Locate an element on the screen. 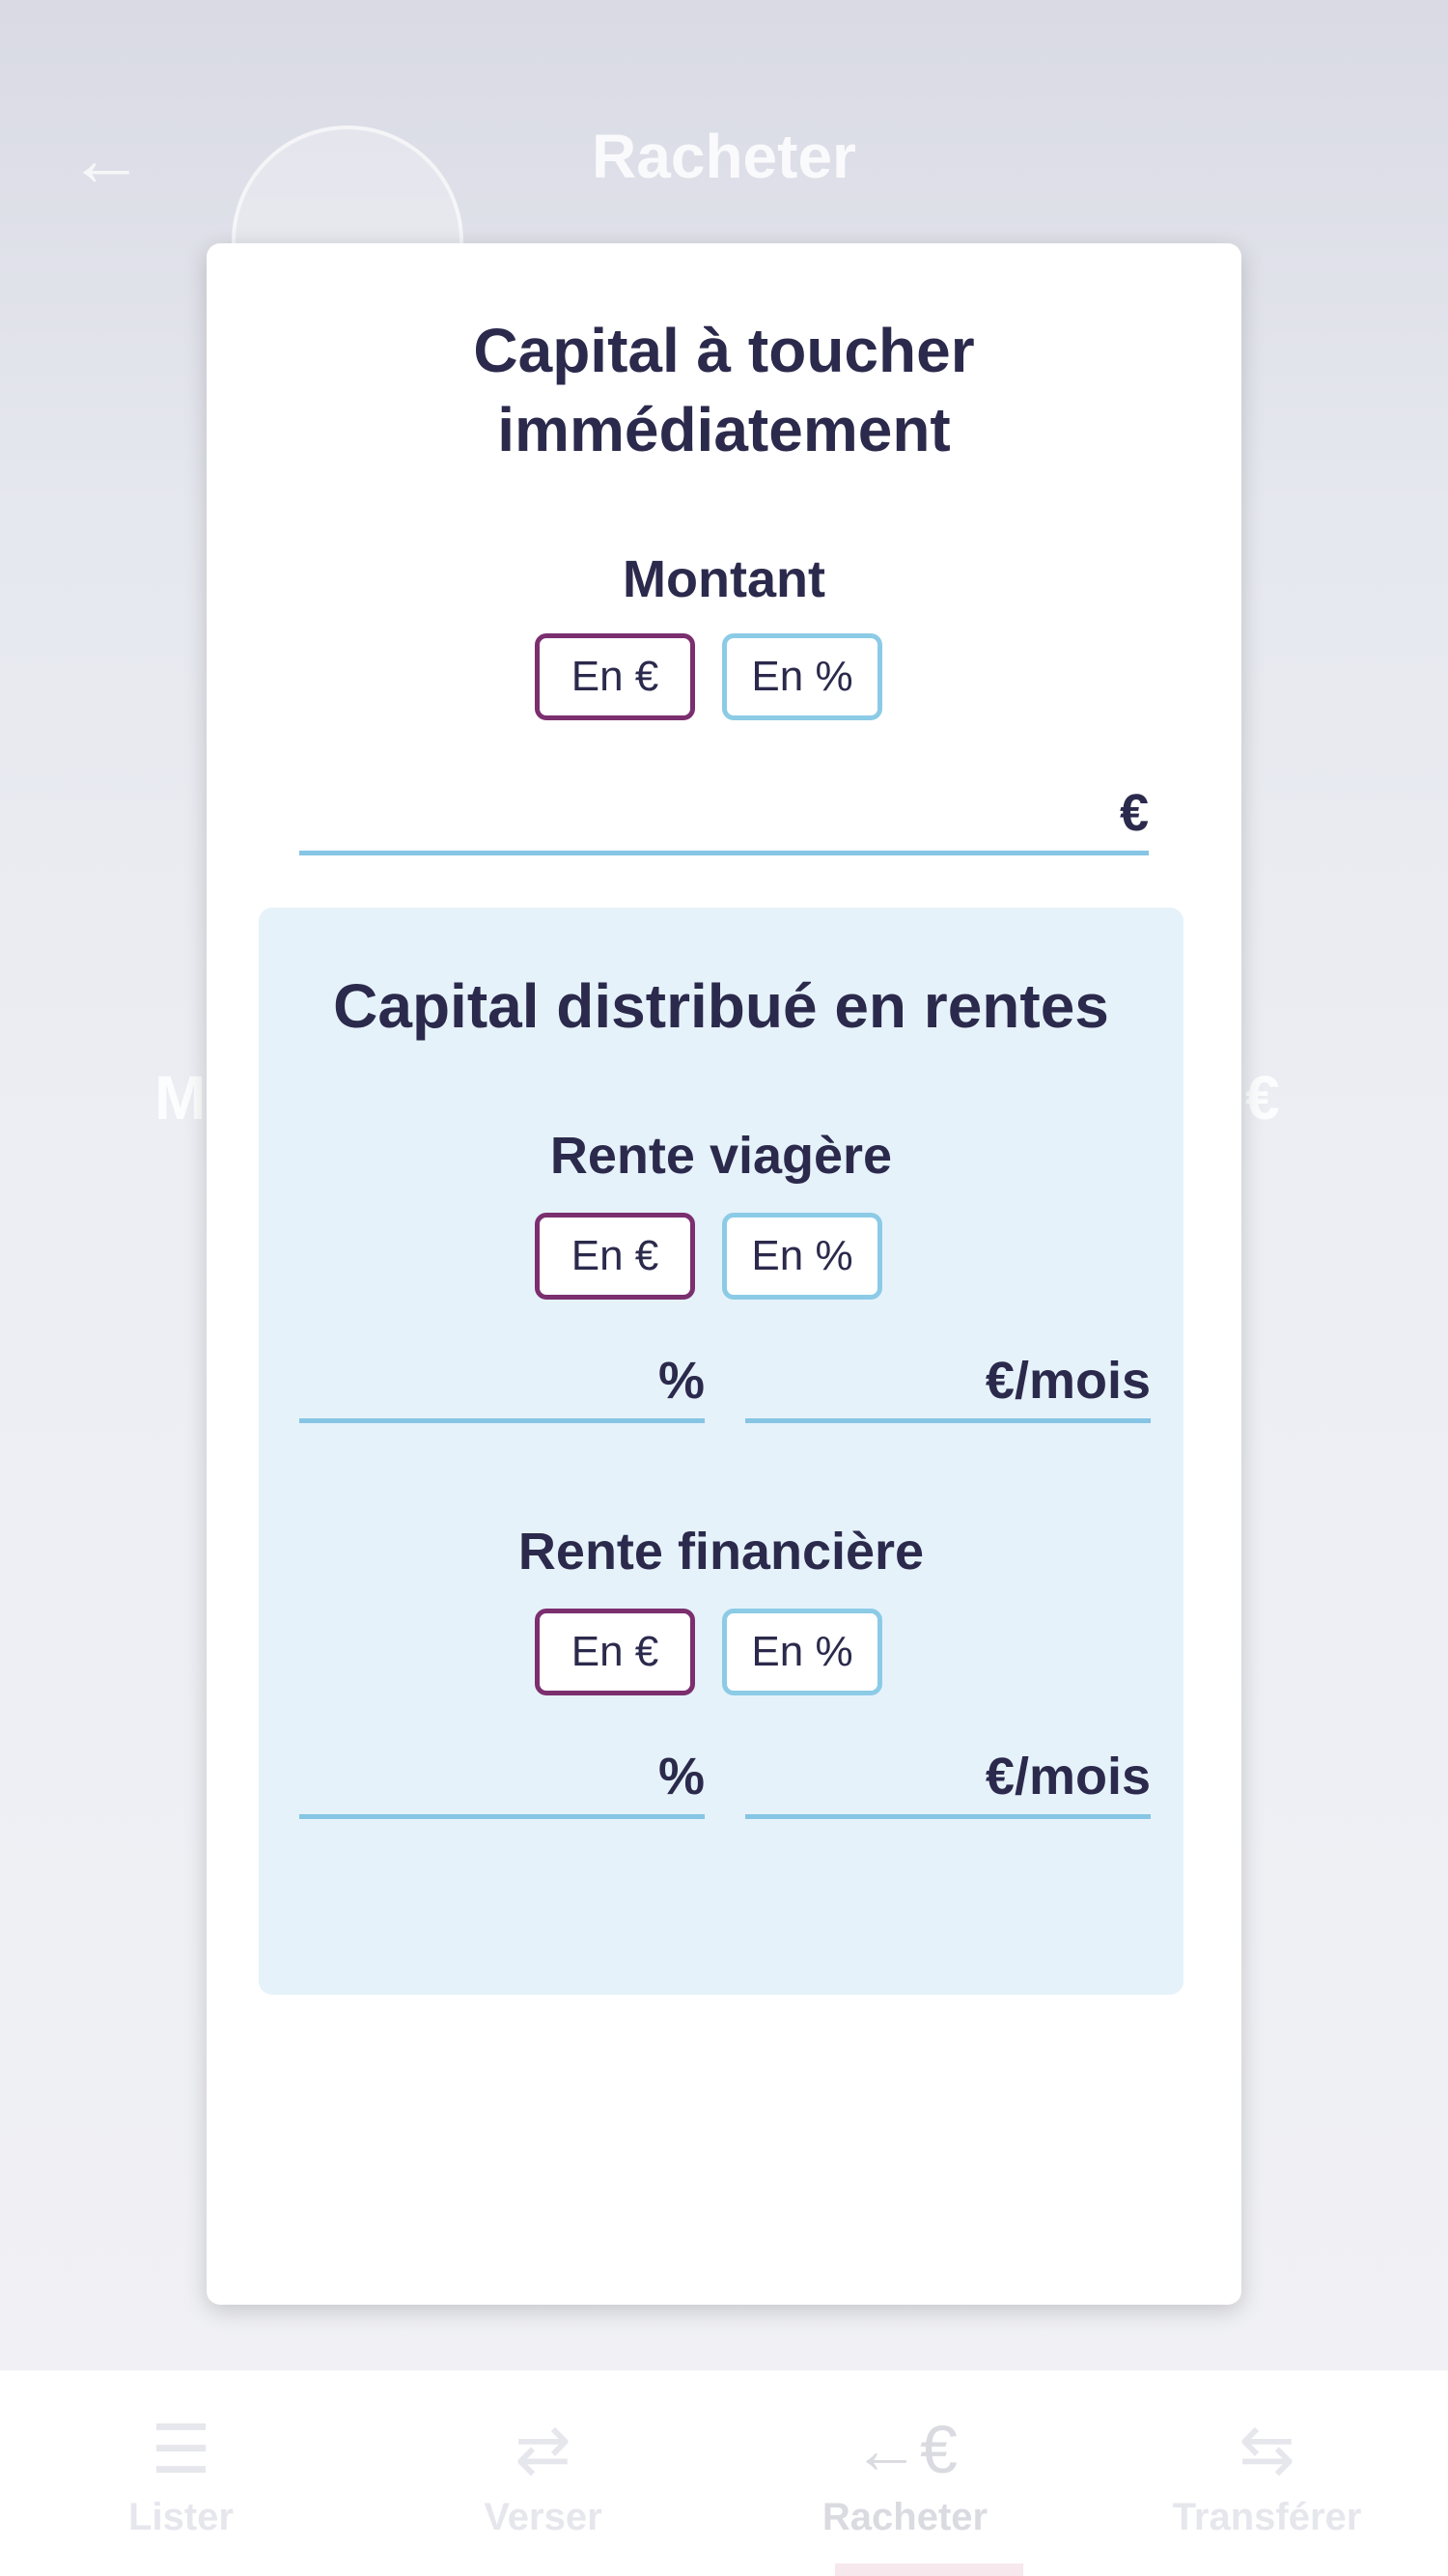  montant-label: Montant is located at coordinates (724, 579).